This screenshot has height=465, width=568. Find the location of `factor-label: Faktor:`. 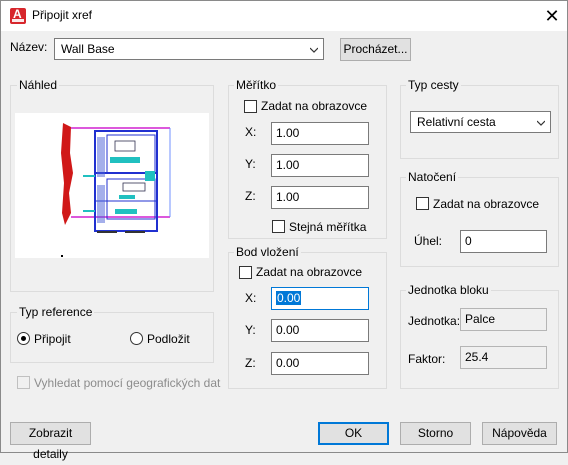

factor-label: Faktor: is located at coordinates (427, 359).